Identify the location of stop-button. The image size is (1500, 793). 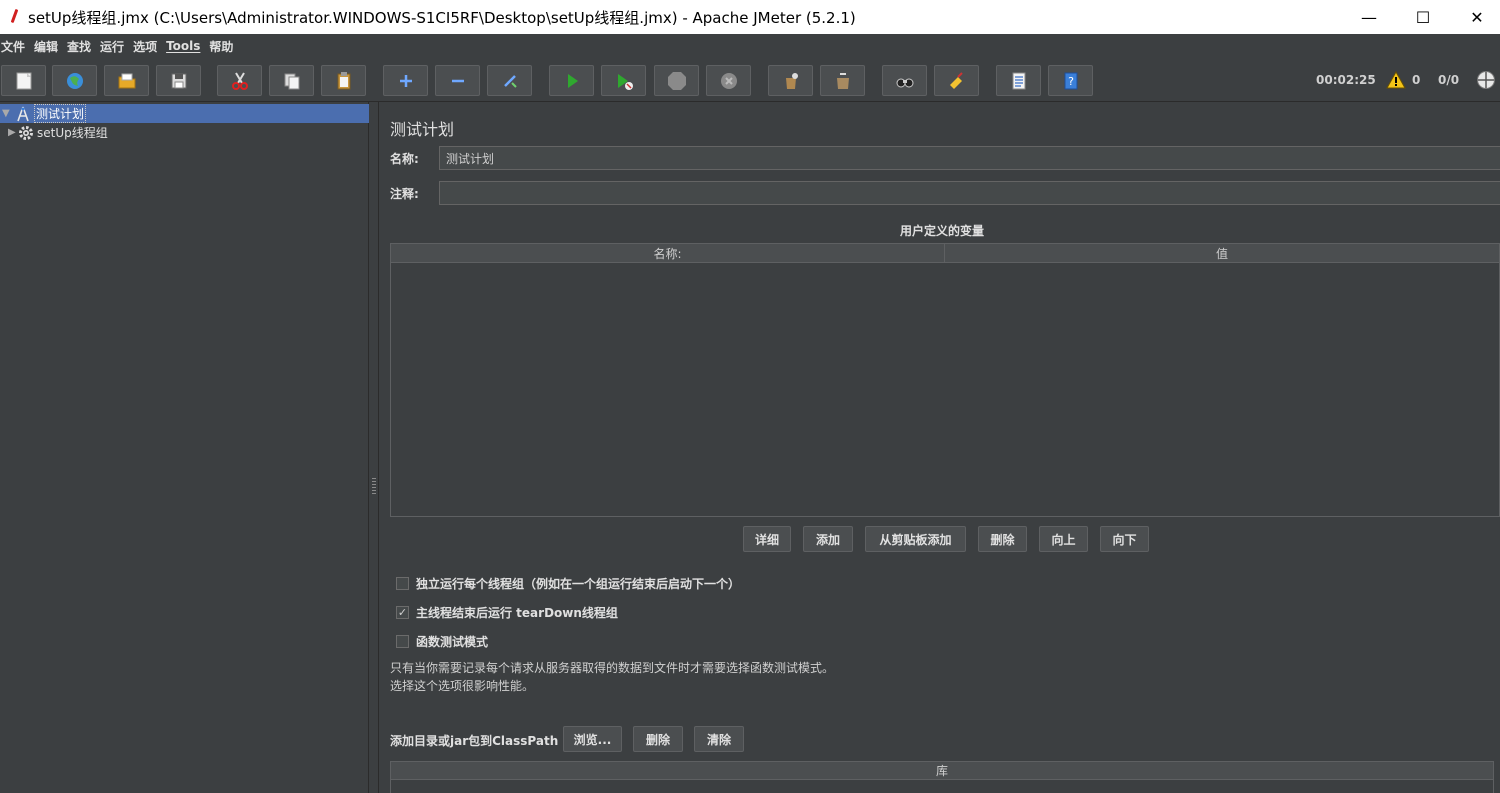
(676, 80).